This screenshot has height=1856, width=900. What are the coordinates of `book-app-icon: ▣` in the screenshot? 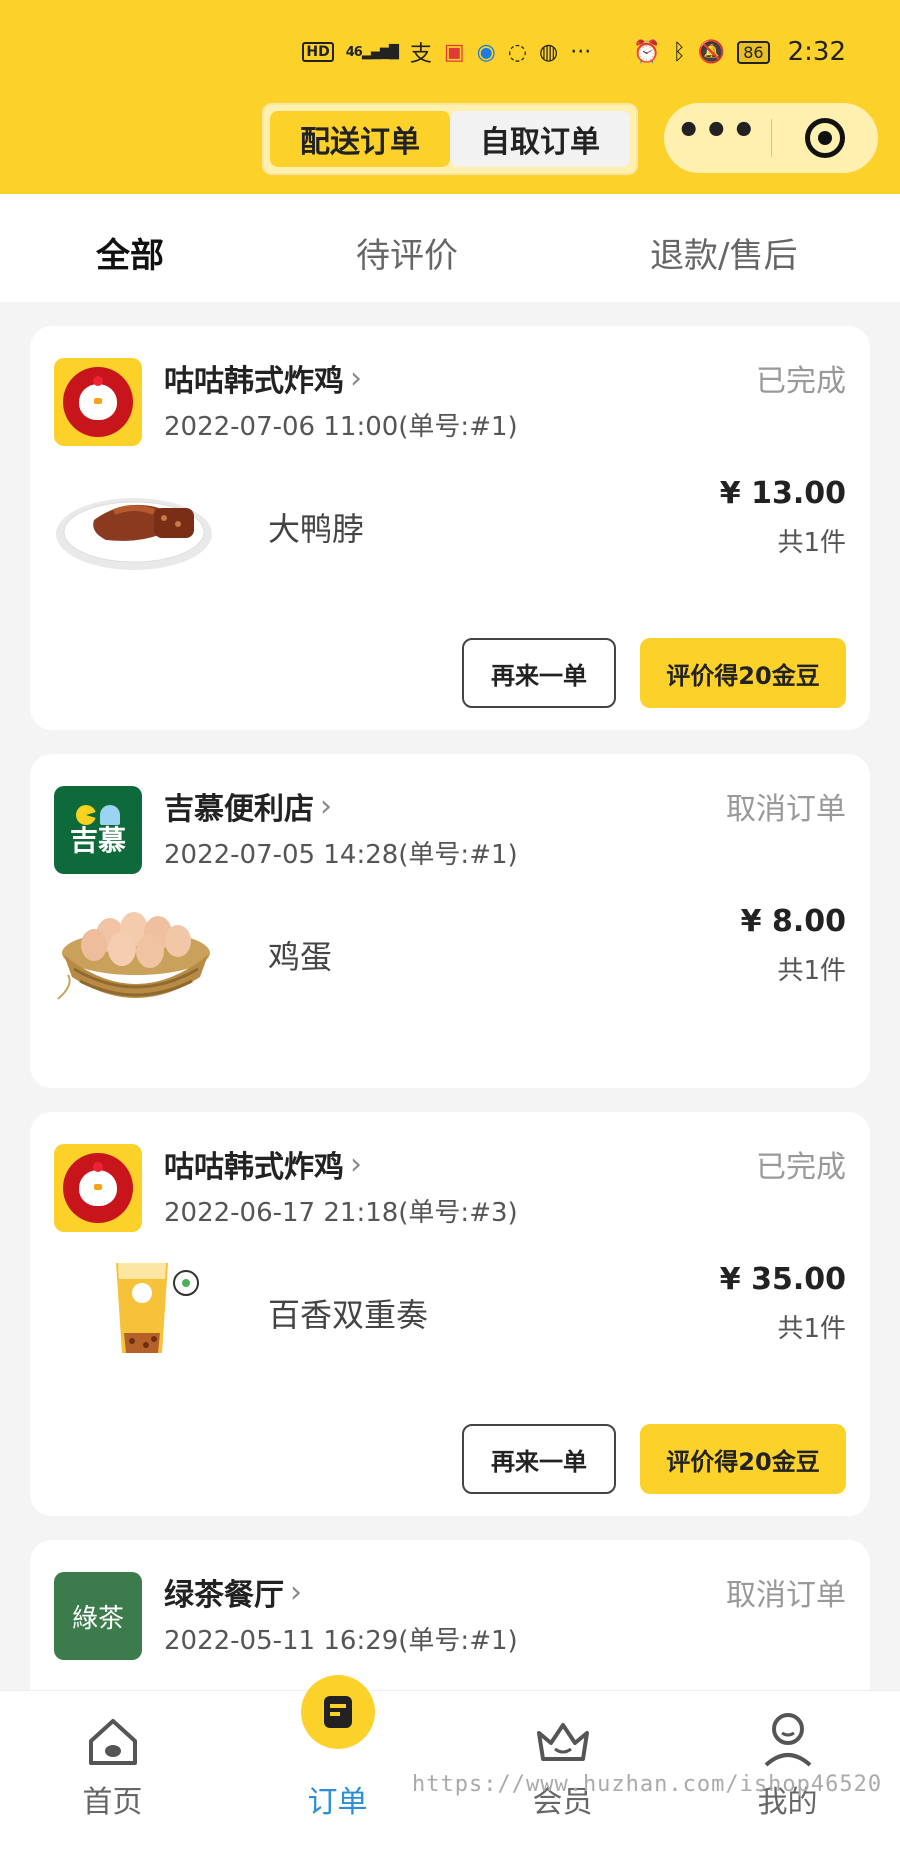 It's located at (454, 52).